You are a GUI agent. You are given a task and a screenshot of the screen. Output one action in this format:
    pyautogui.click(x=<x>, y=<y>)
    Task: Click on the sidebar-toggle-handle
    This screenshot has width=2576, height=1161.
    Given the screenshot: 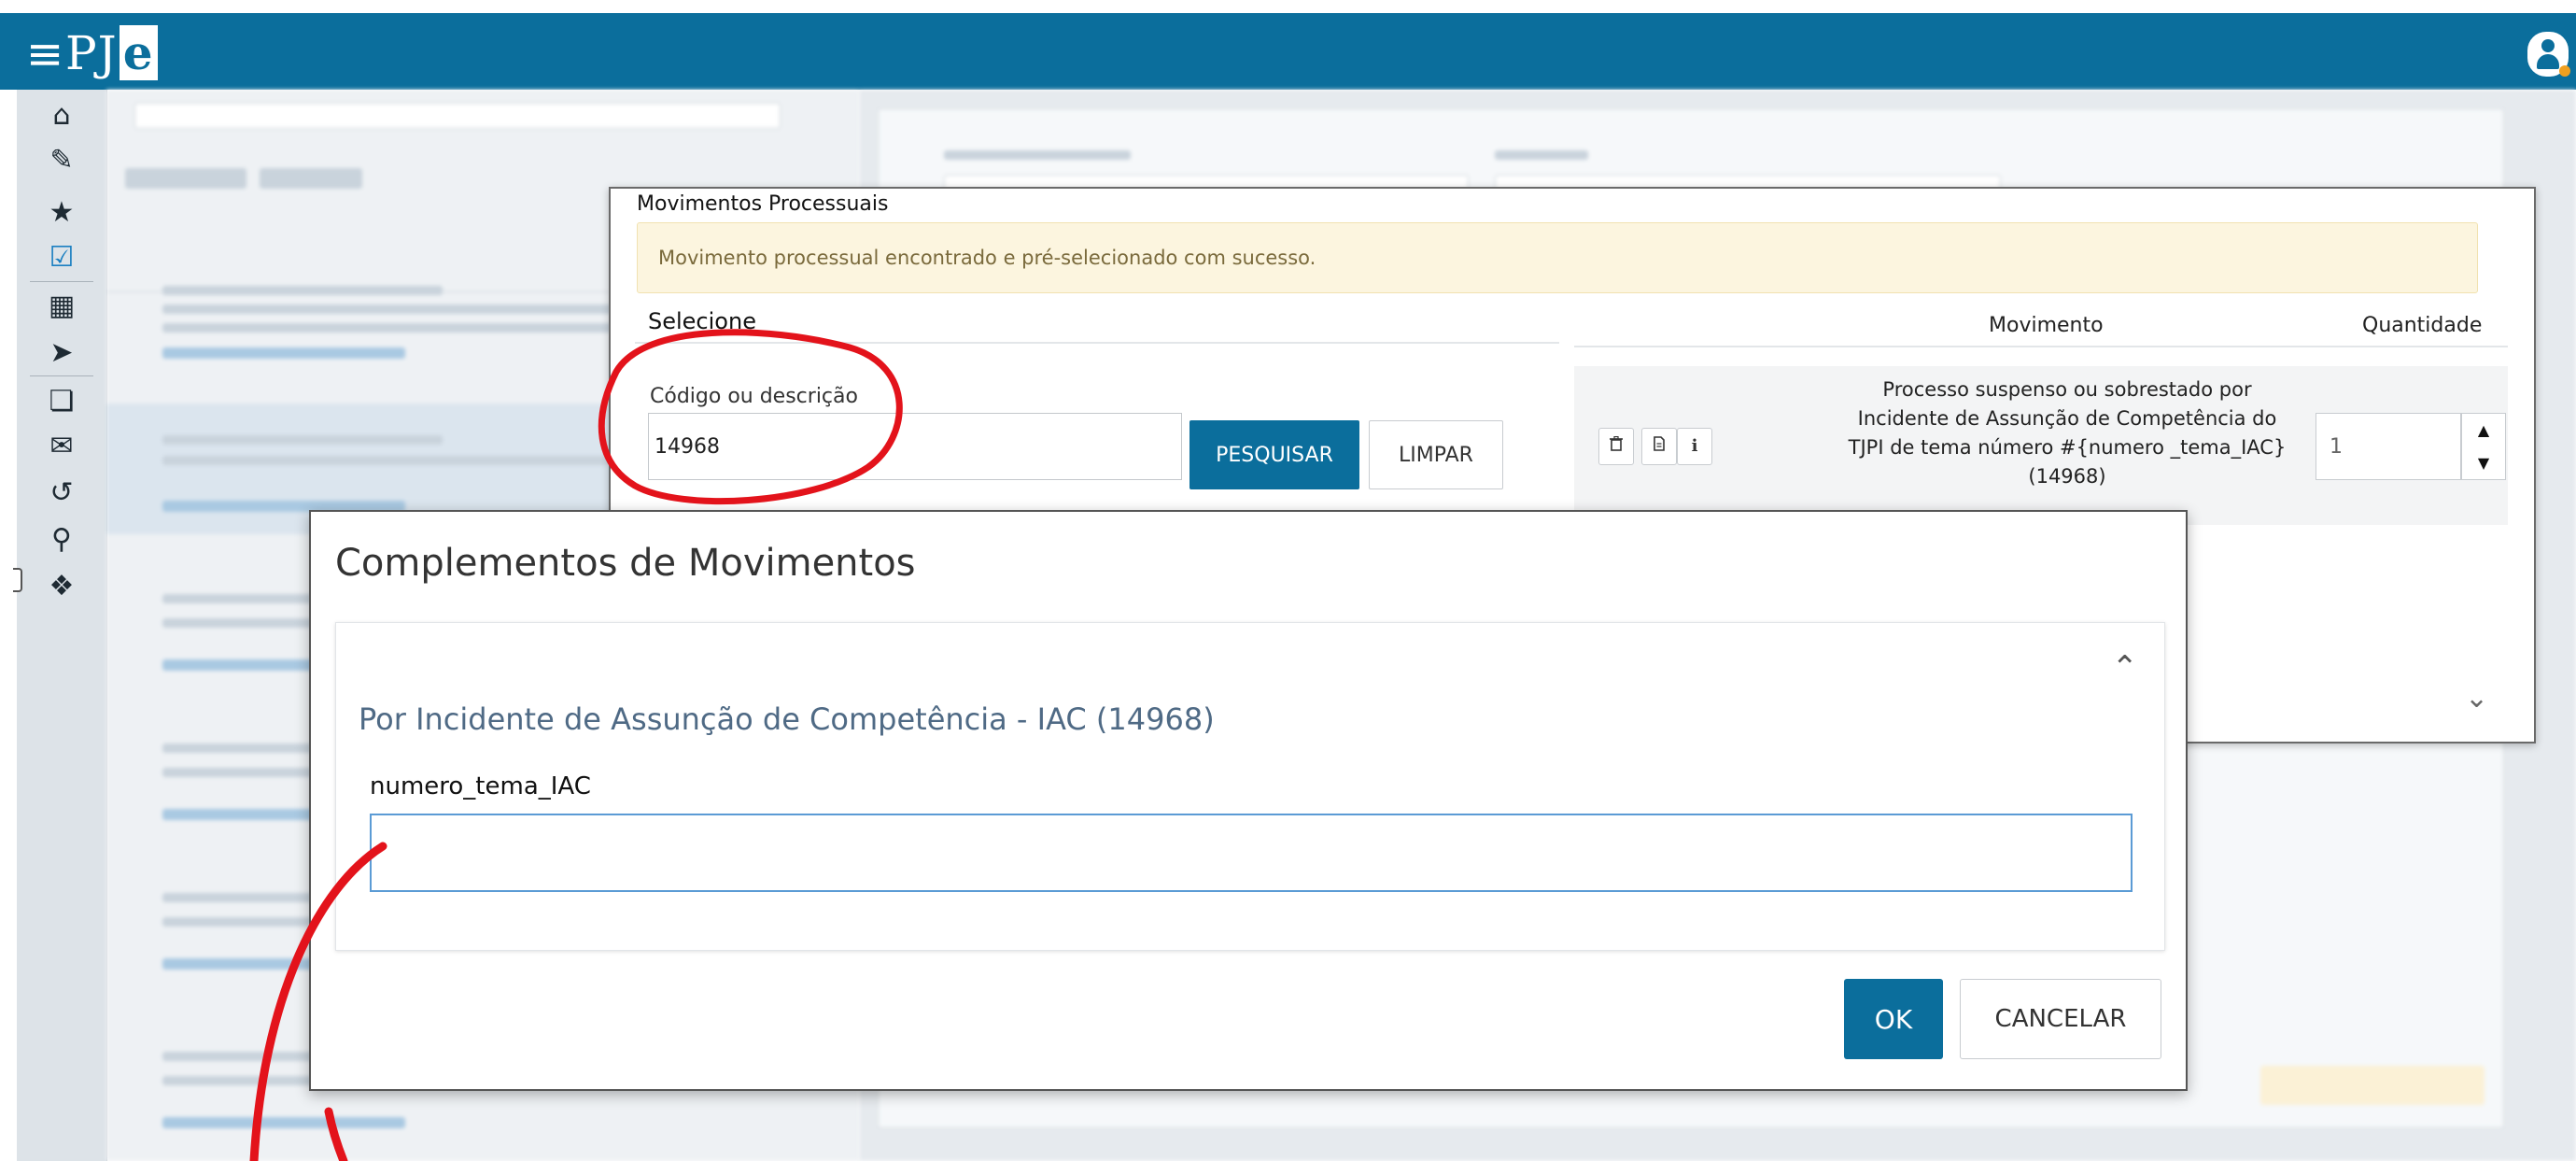 What is the action you would take?
    pyautogui.click(x=17, y=580)
    